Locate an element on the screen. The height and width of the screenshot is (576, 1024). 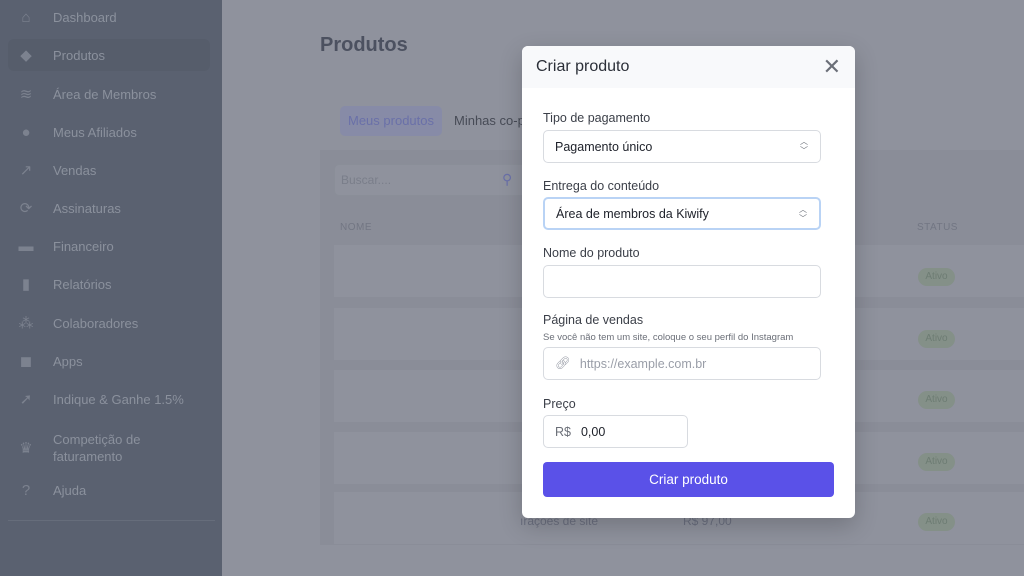
trending-up-icon: ↗ is located at coordinates (26, 170).